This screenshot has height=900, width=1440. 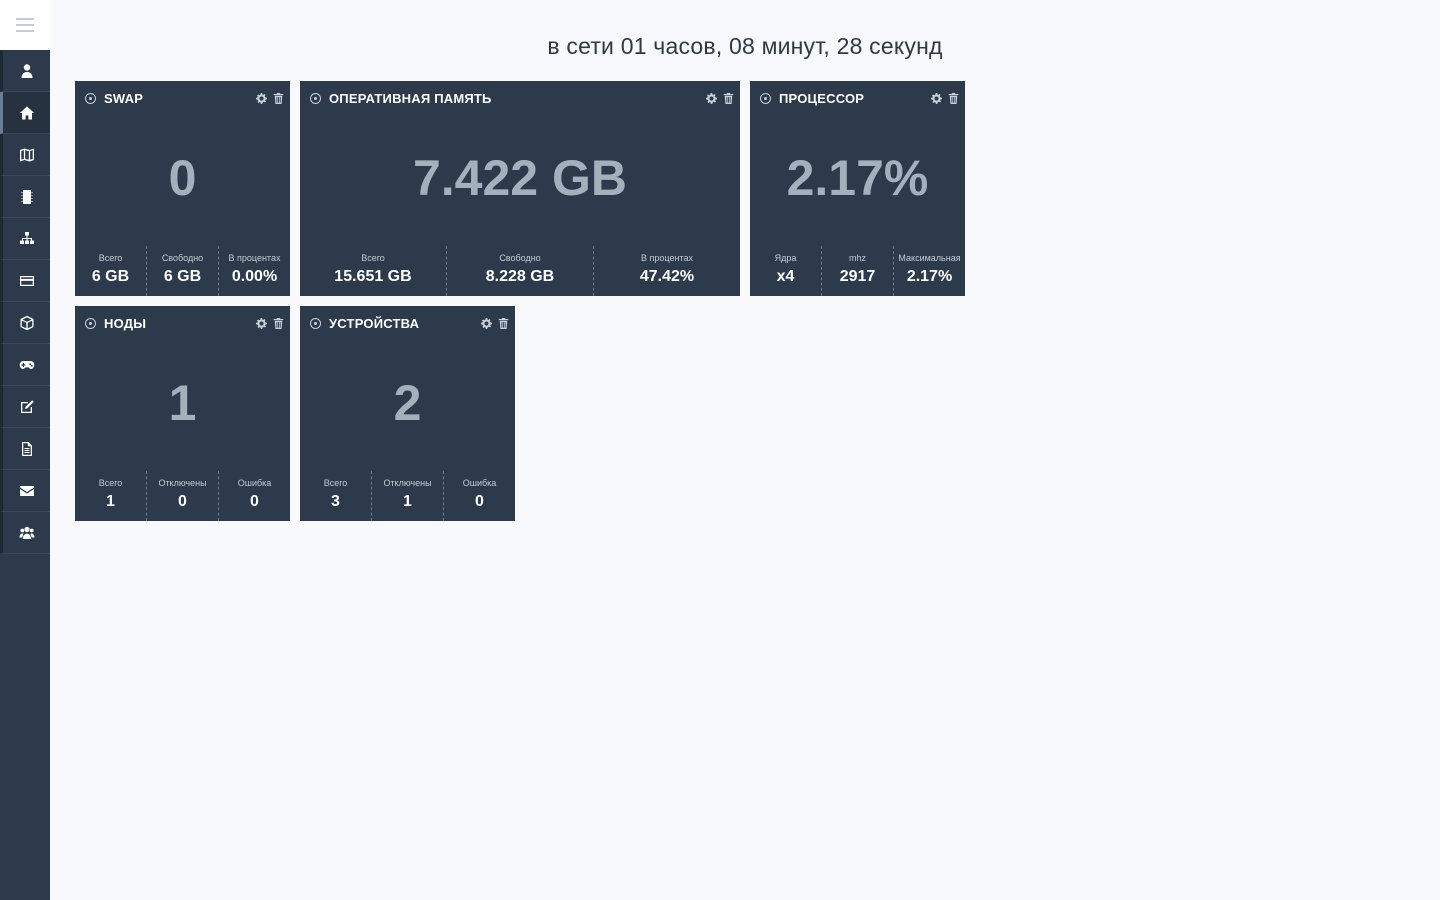 What do you see at coordinates (410, 98) in the screenshot?
I see `widget-title: ОПЕРАТИВНАЯ ПАМЯТЬ` at bounding box center [410, 98].